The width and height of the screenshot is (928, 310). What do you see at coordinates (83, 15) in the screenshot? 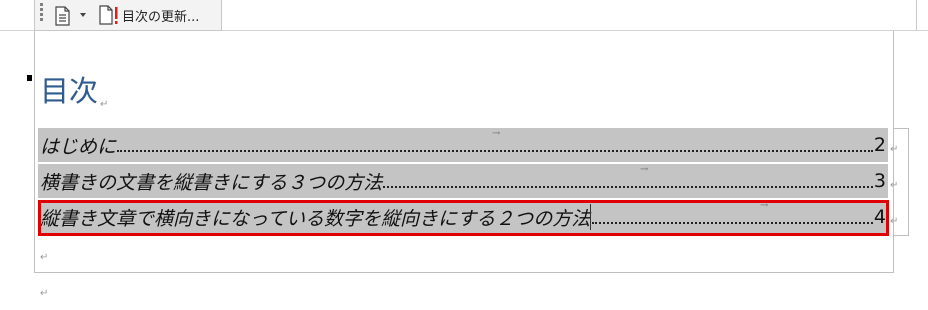
I see `chevron-down-icon` at bounding box center [83, 15].